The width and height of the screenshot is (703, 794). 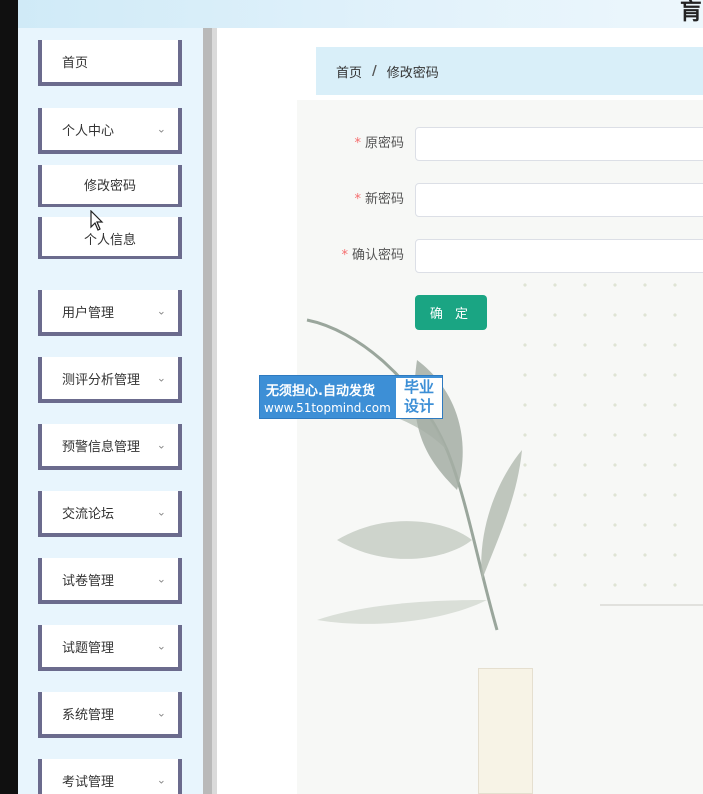 I want to click on sidebar-item-user-management: 用户管理 ⌄, so click(x=110, y=313).